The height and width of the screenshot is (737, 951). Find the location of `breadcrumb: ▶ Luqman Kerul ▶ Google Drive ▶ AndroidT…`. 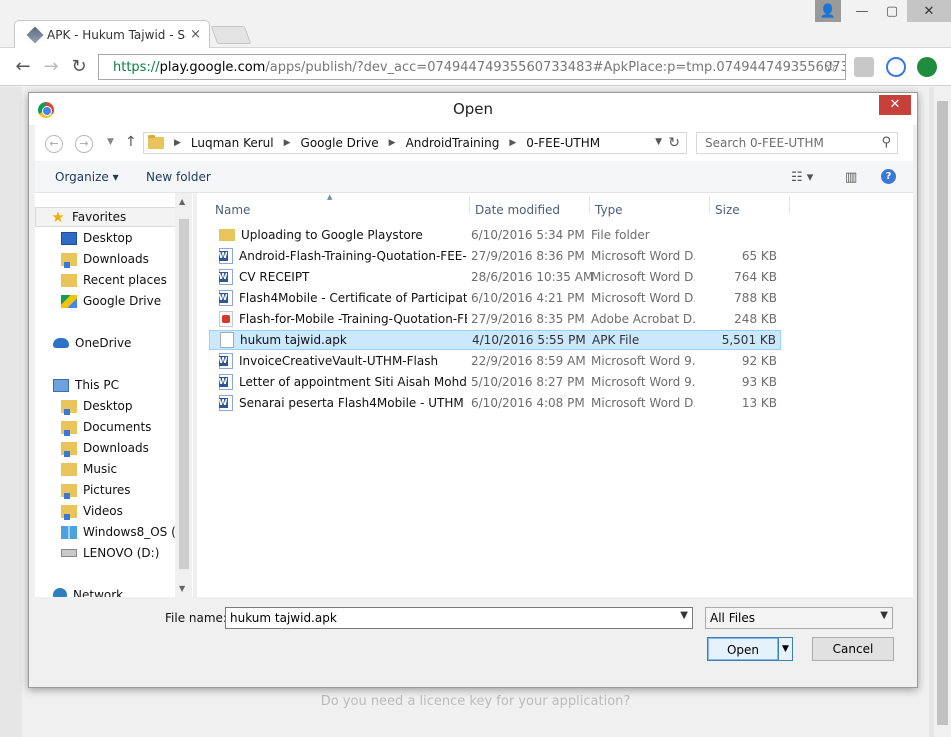

breadcrumb: ▶ Luqman Kerul ▶ Google Drive ▶ AndroidT… is located at coordinates (415, 143).